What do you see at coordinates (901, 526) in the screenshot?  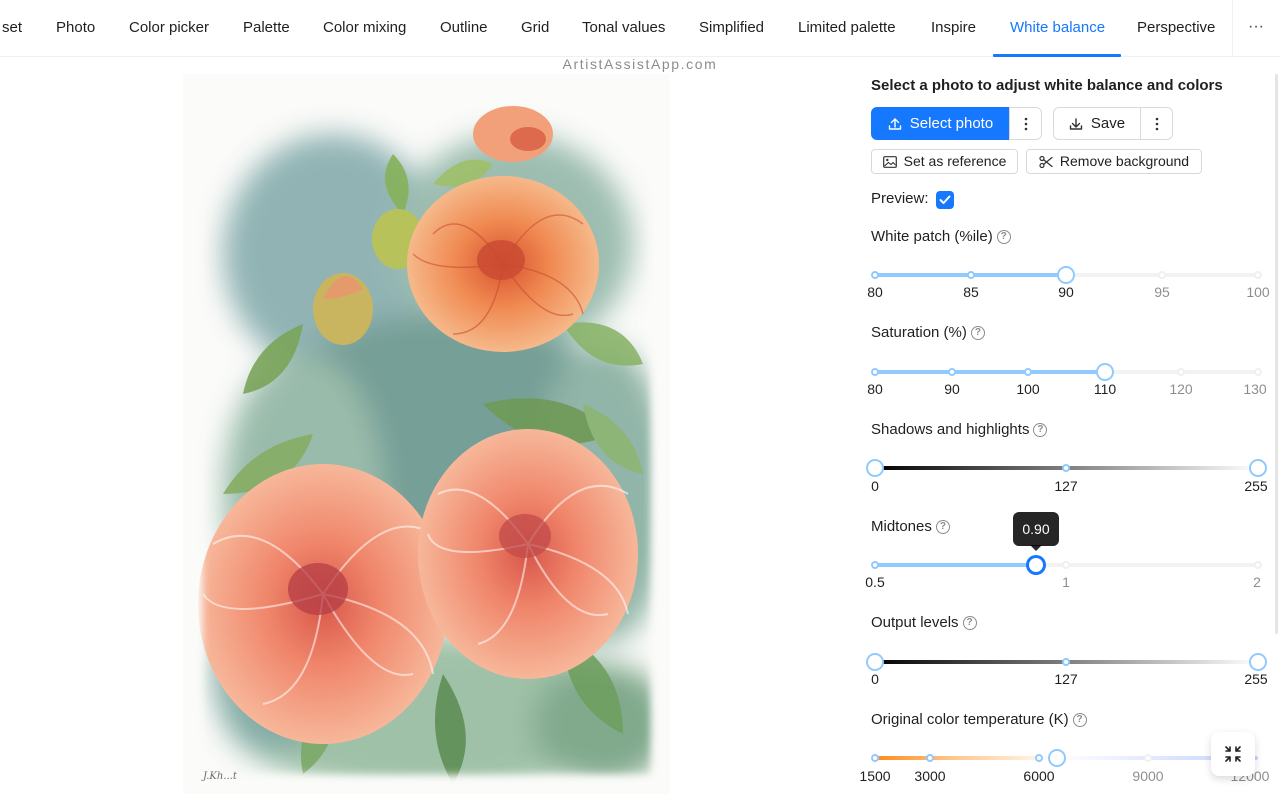 I see `midtones-label-text: Midtones` at bounding box center [901, 526].